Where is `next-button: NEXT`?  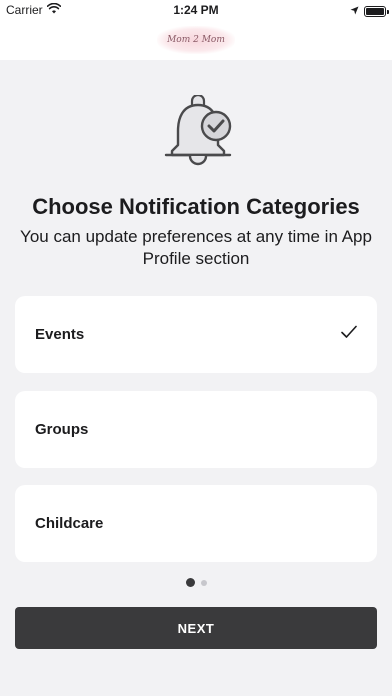
next-button: NEXT is located at coordinates (196, 628).